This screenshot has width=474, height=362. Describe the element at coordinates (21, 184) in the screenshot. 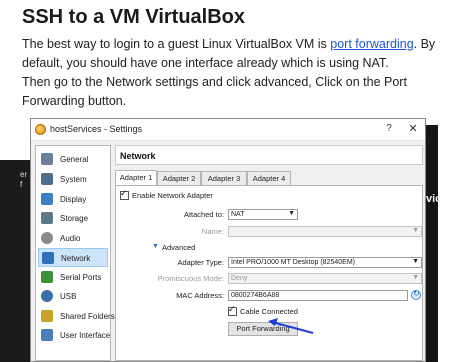

I see `background-fragment-2: f` at that location.